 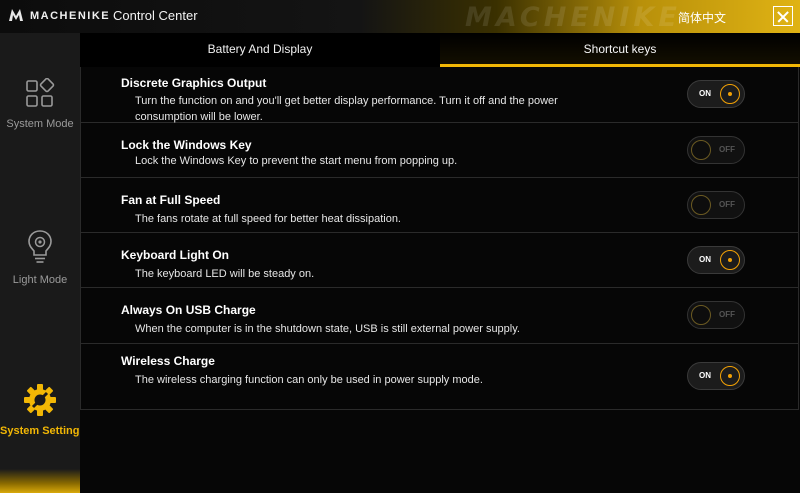 What do you see at coordinates (168, 361) in the screenshot?
I see `setting-title: Wireless Charge` at bounding box center [168, 361].